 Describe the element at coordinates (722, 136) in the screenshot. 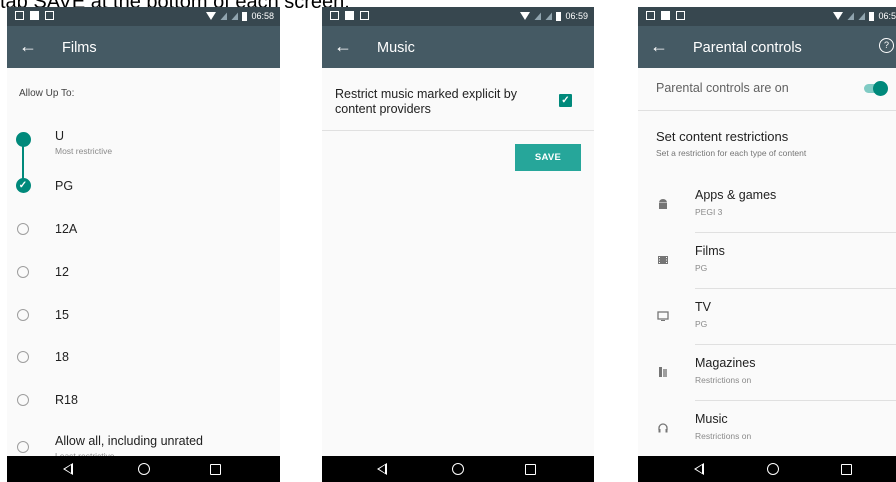

I see `set-restrictions-title: Set content restrictions` at that location.